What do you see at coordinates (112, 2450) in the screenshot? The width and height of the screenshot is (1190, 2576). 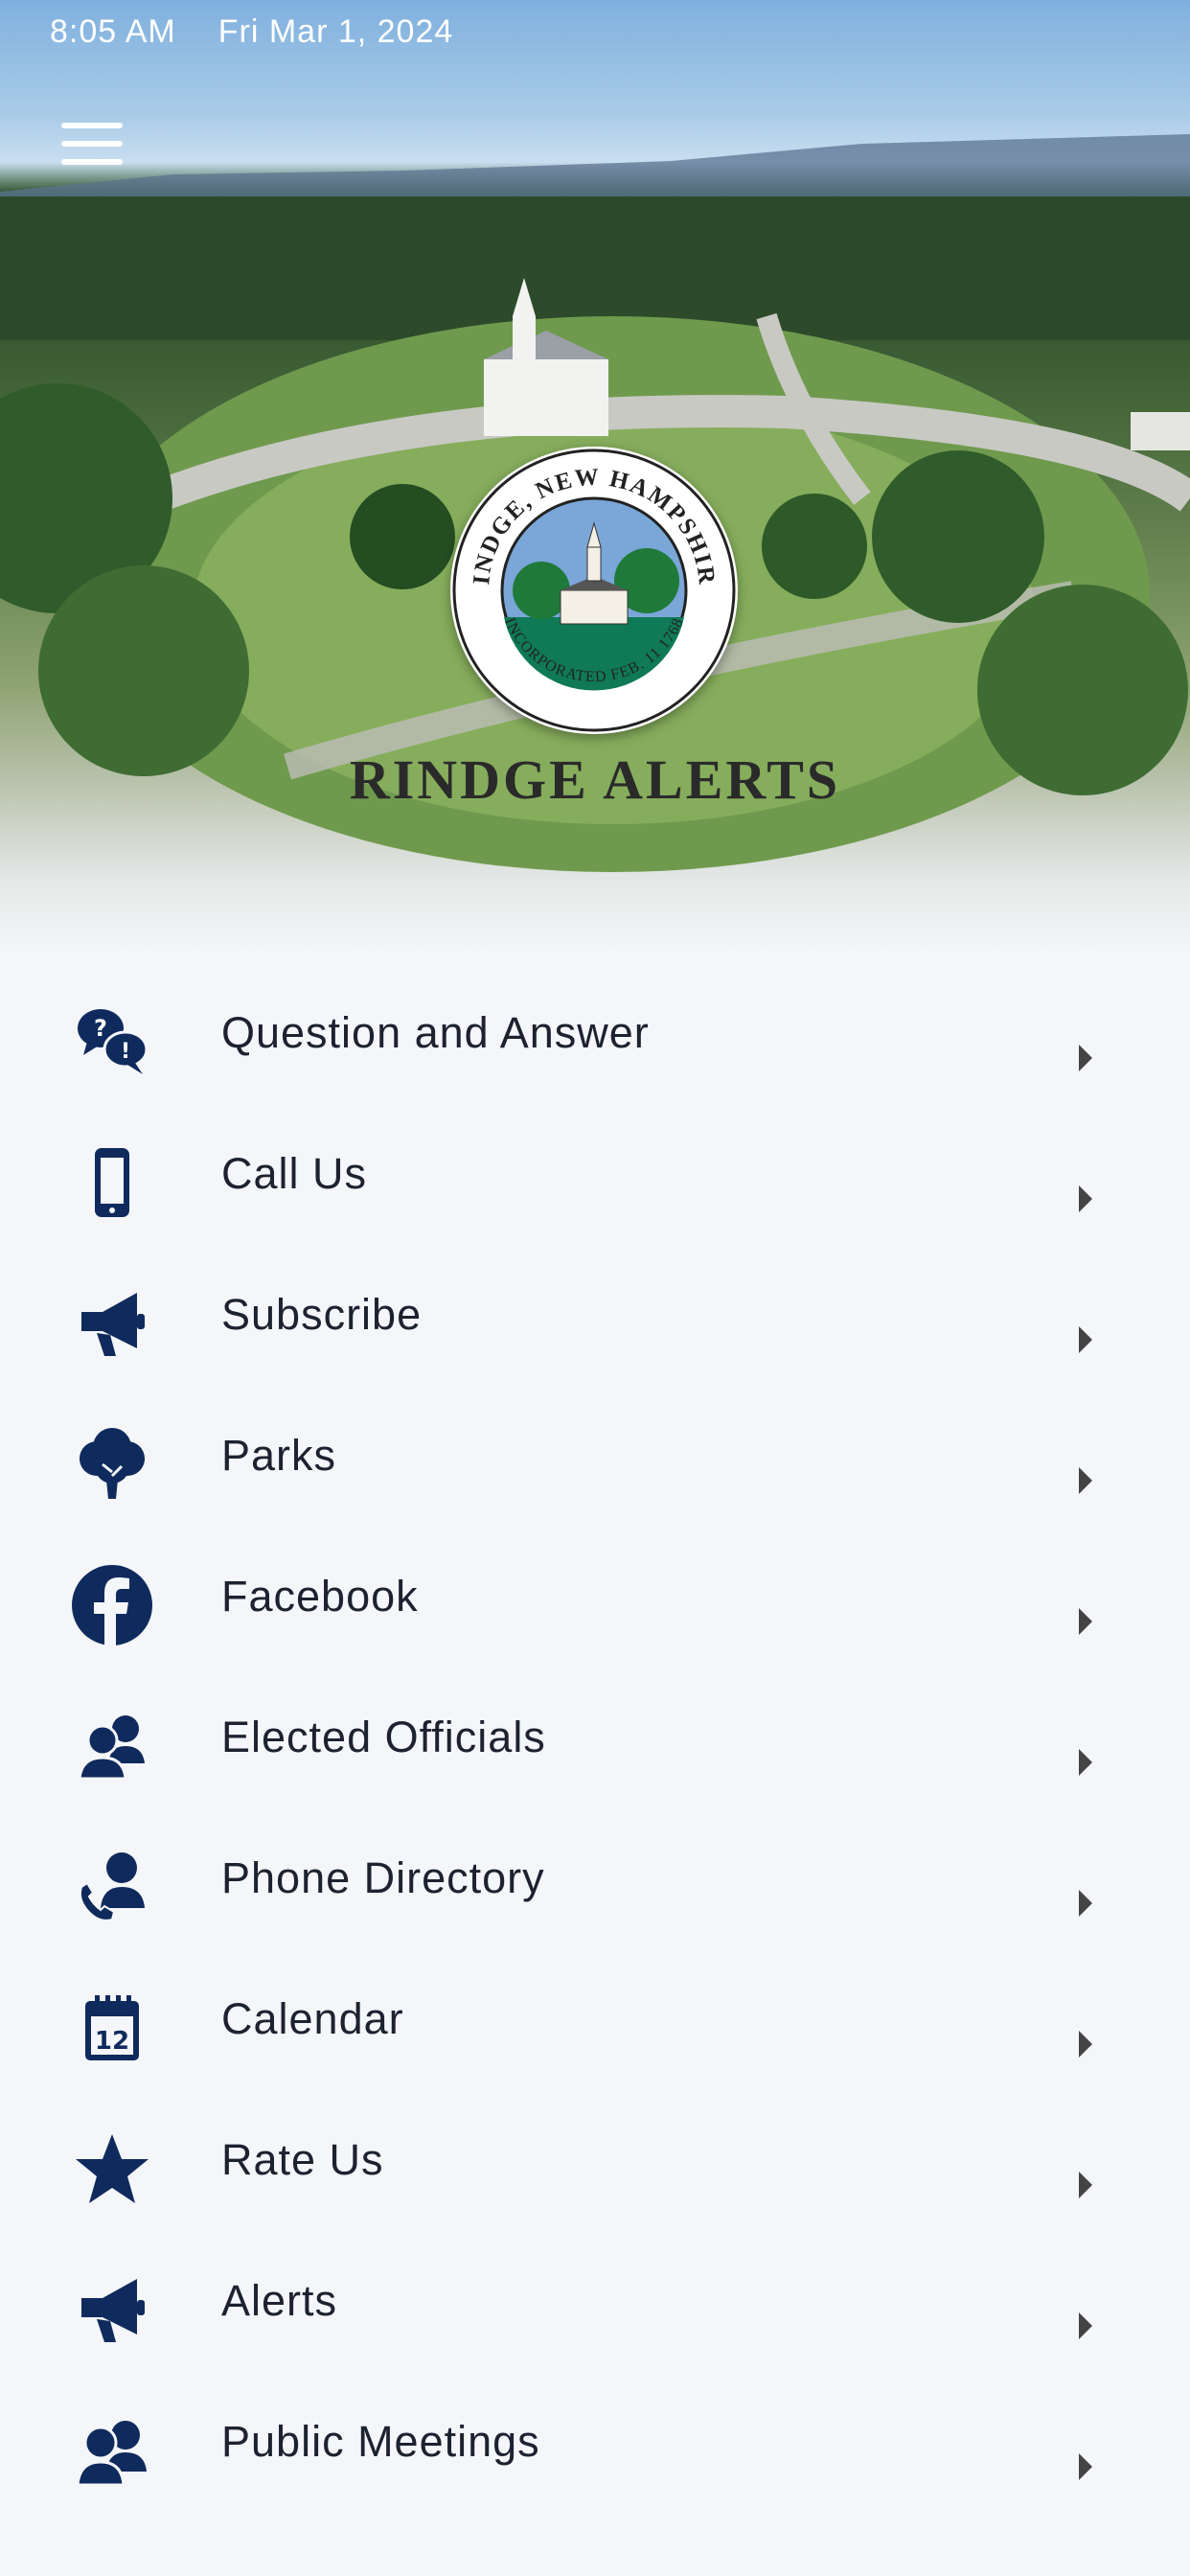 I see `meeting-people-icon` at bounding box center [112, 2450].